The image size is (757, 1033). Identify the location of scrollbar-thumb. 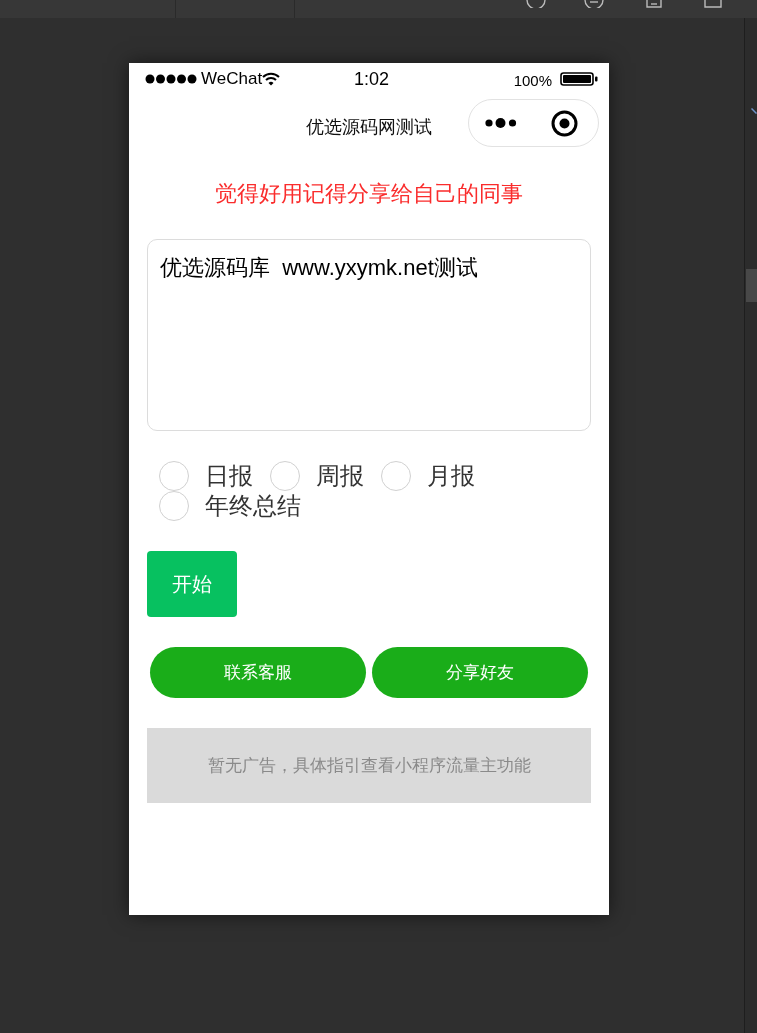
(751, 285).